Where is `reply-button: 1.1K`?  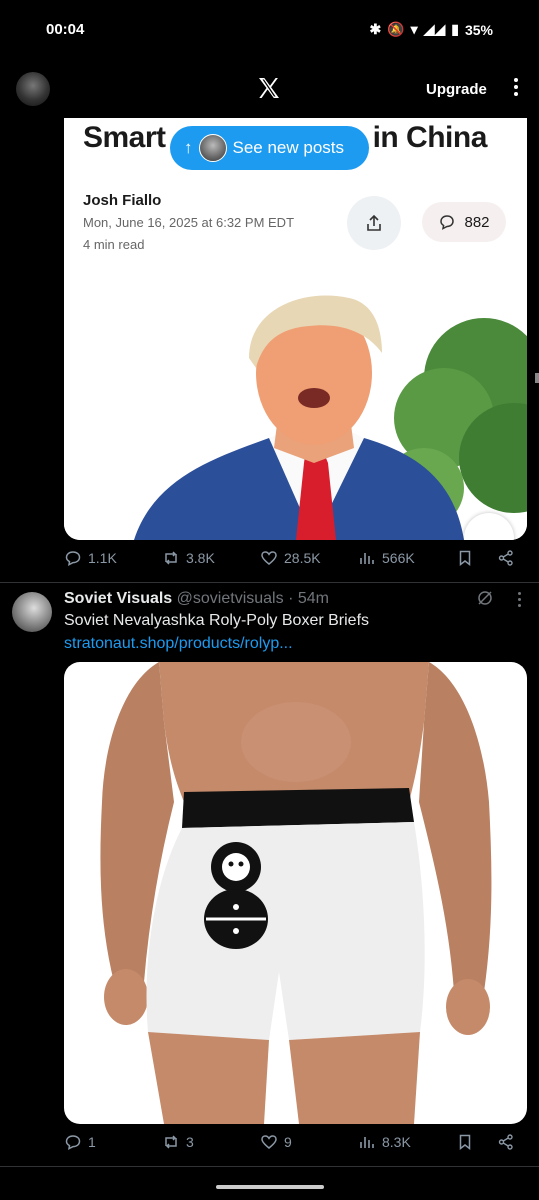
reply-button: 1.1K is located at coordinates (90, 558).